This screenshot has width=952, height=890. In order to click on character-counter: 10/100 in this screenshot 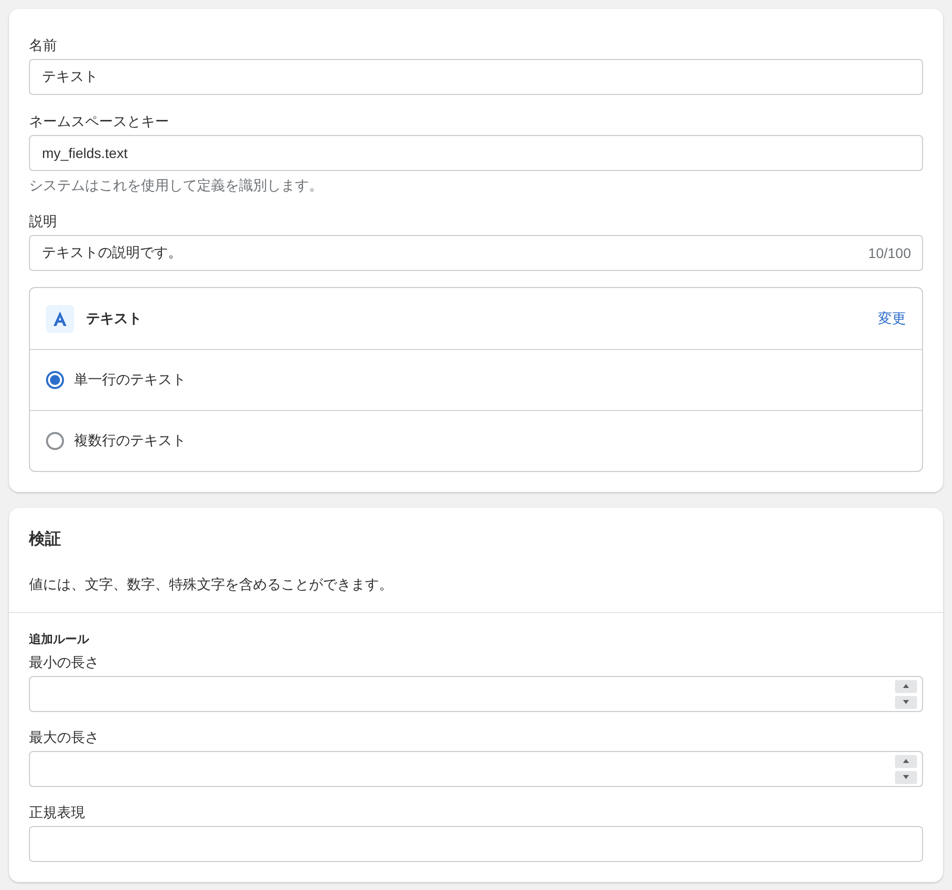, I will do `click(890, 253)`.